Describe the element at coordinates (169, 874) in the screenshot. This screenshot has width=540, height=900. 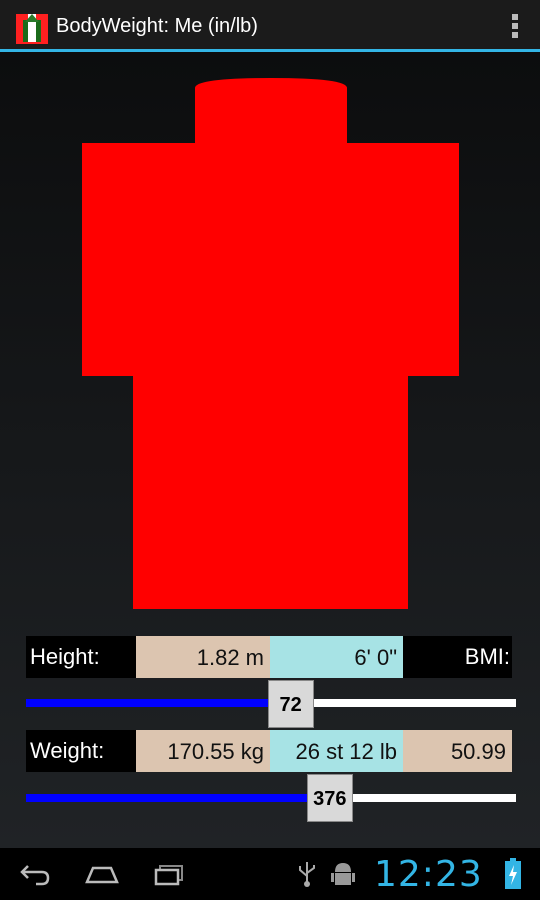
I see `recent-apps-icon` at that location.